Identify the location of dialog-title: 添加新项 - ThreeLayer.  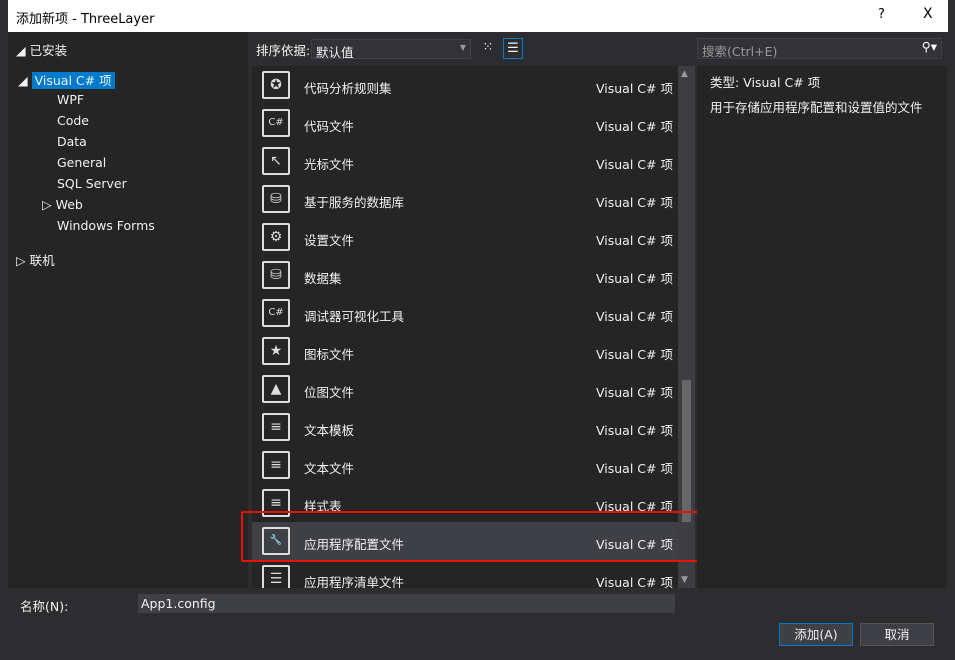
(85, 19).